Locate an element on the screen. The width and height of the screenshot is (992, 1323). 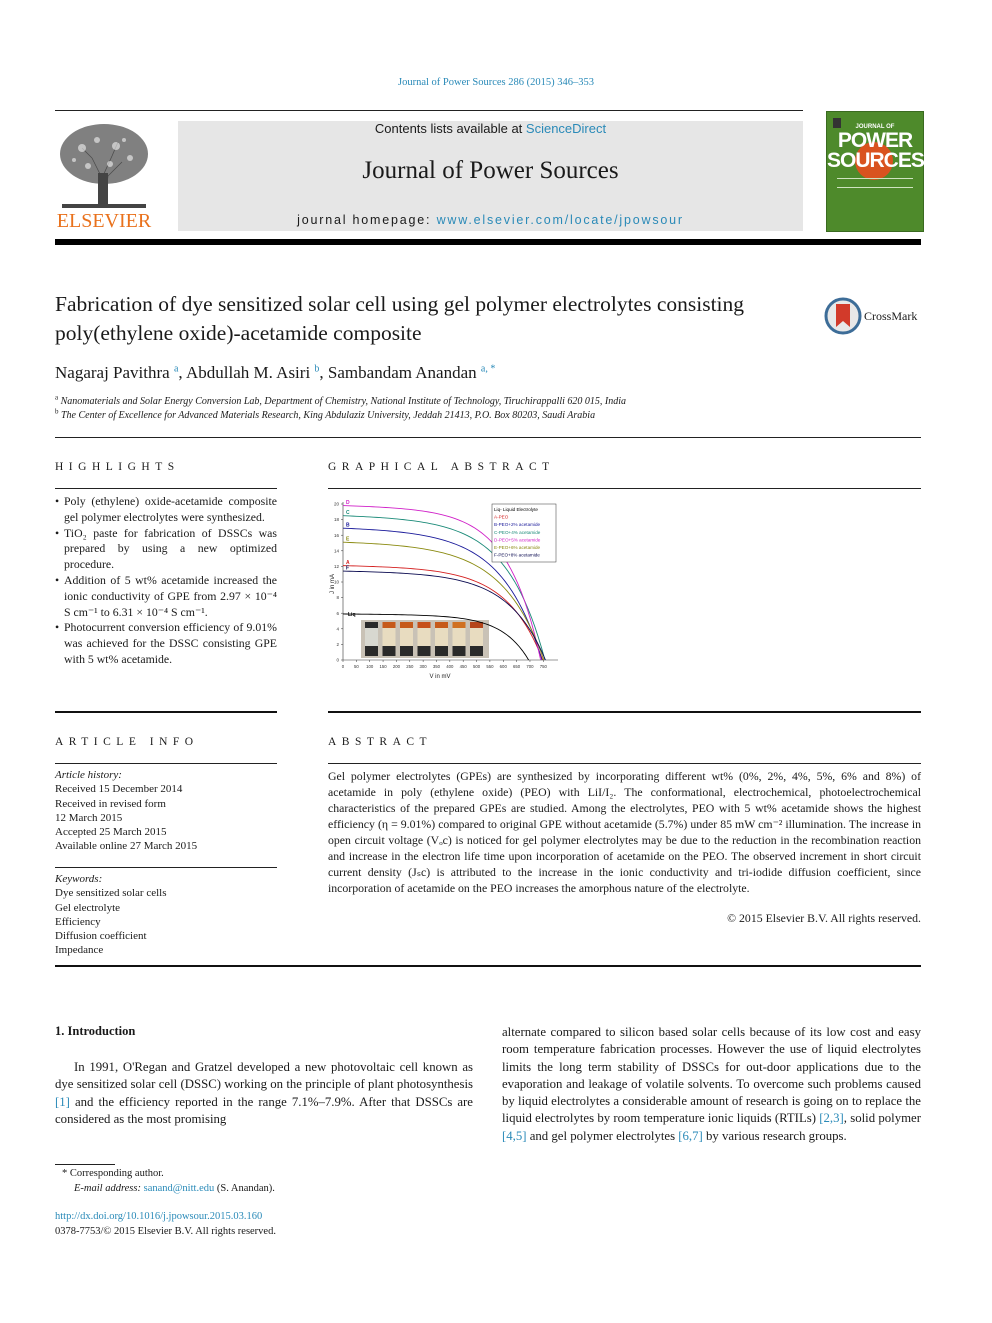
author-name: Abdullah M. Asiri is located at coordinates (248, 372).